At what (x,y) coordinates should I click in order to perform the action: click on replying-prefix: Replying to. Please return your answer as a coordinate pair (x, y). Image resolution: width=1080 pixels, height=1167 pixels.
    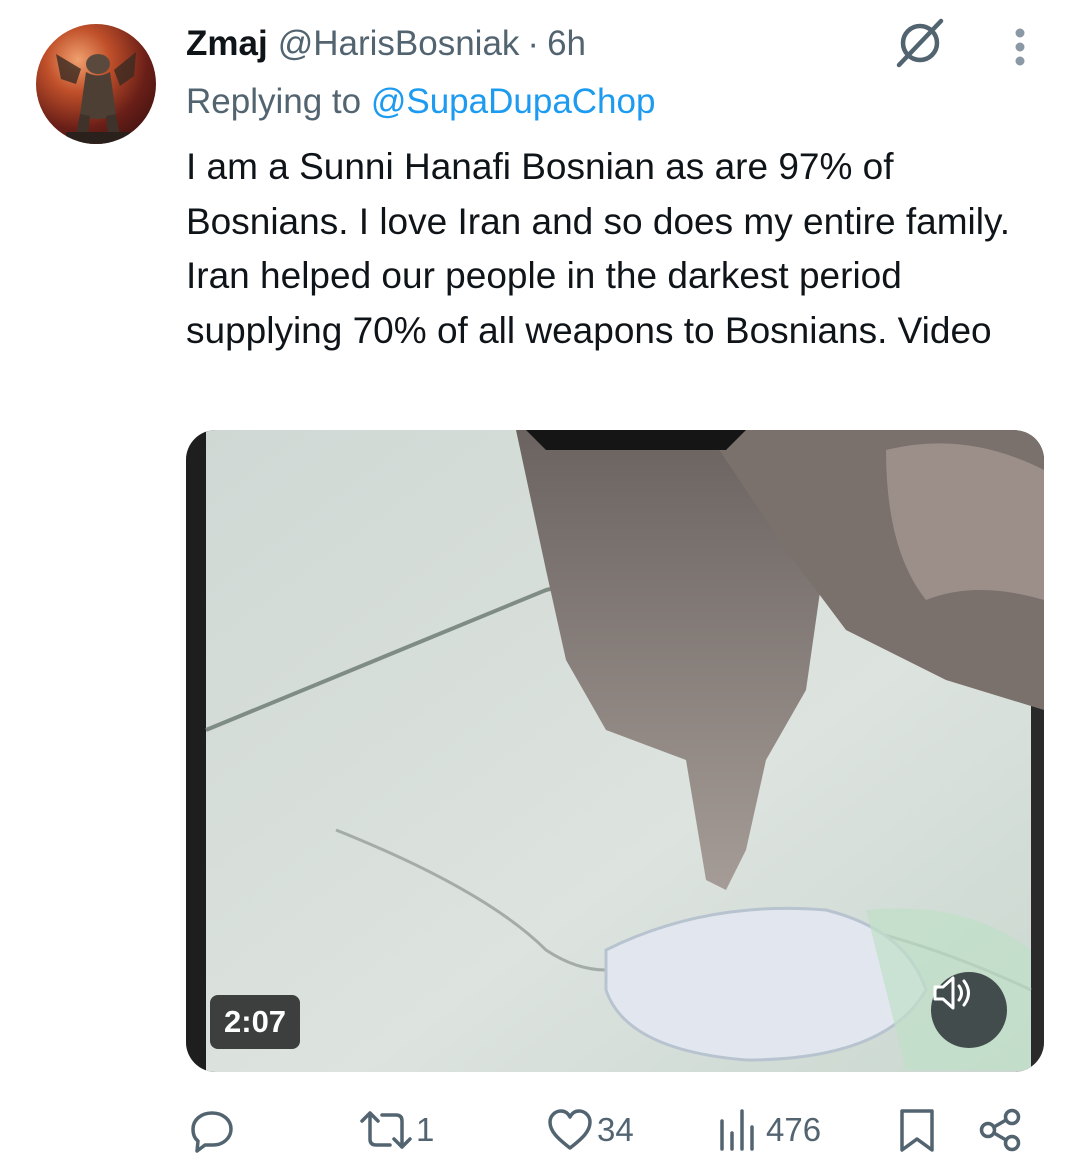
    Looking at the image, I should click on (274, 101).